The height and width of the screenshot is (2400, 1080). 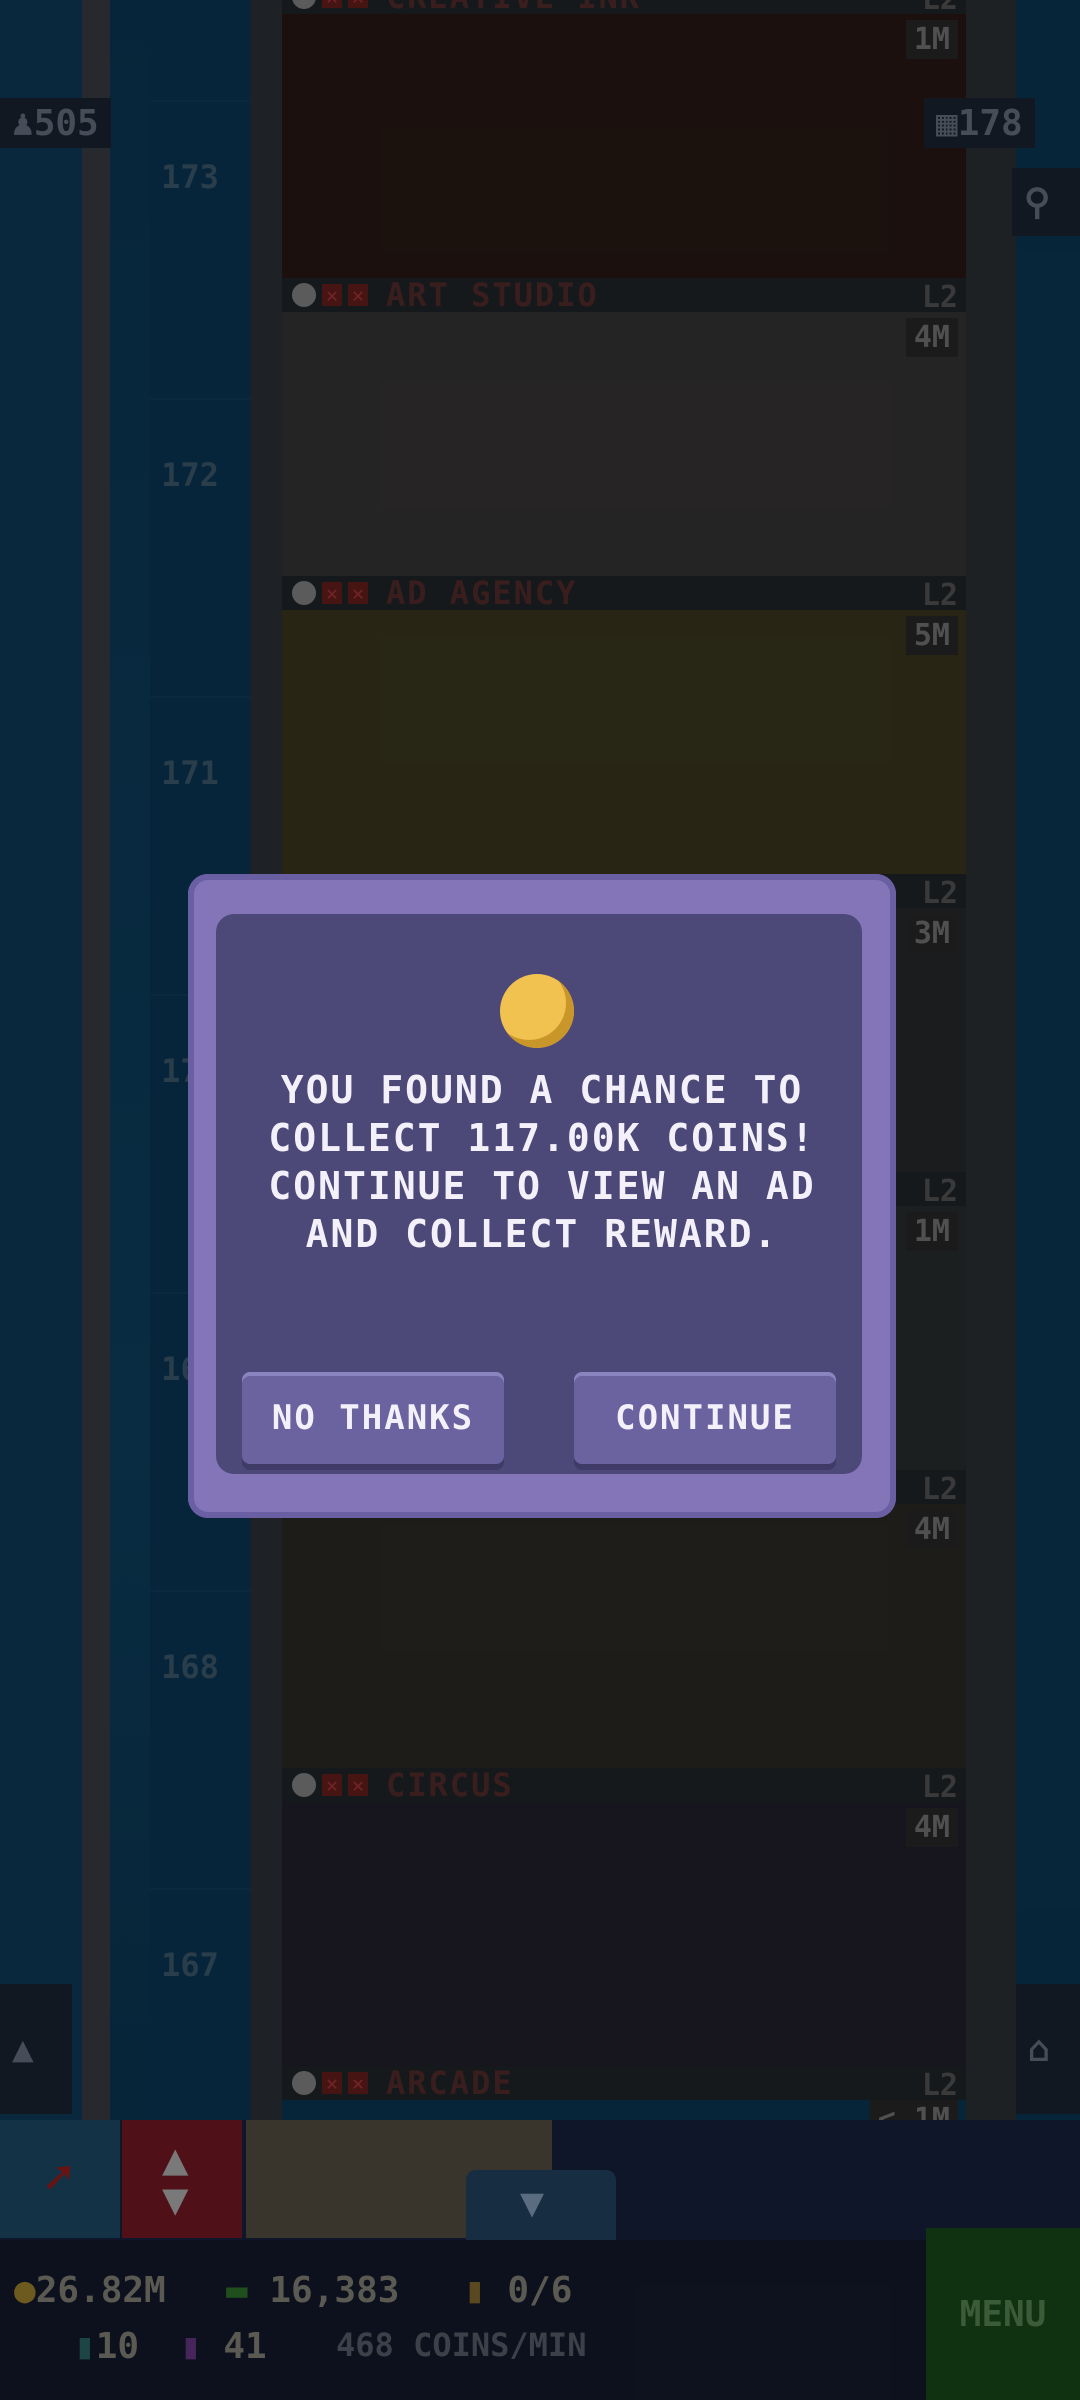 What do you see at coordinates (373, 1418) in the screenshot?
I see `no-thanks-button: NO THANKS` at bounding box center [373, 1418].